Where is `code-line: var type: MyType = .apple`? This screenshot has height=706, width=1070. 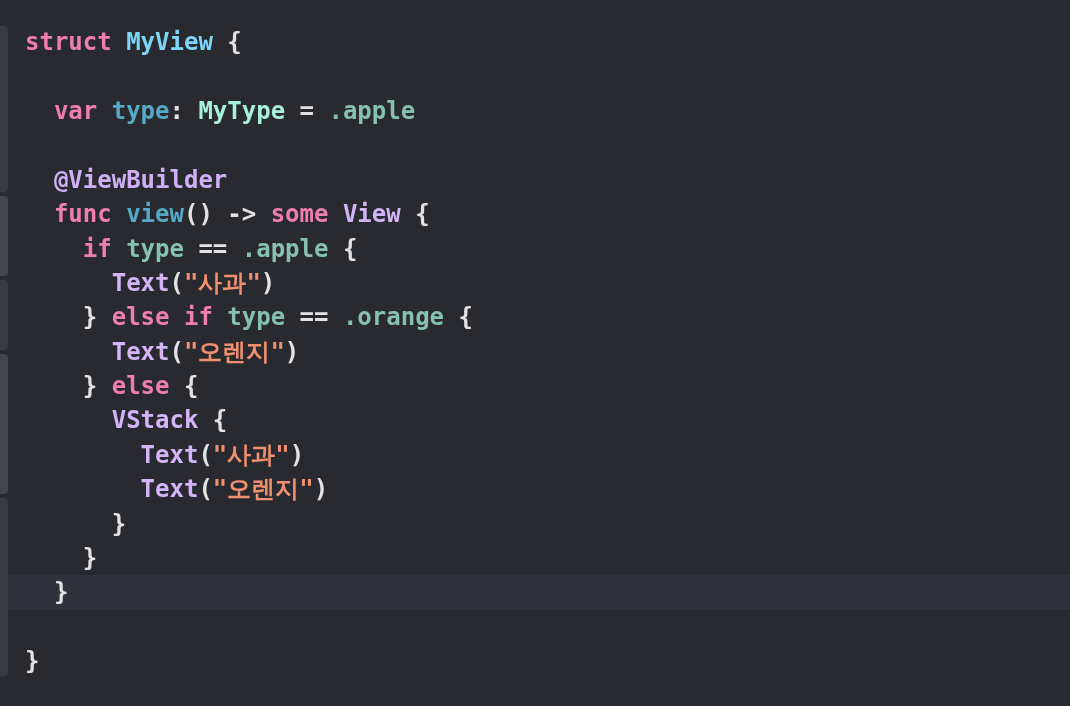
code-line: var type: MyType = .apple is located at coordinates (234, 110).